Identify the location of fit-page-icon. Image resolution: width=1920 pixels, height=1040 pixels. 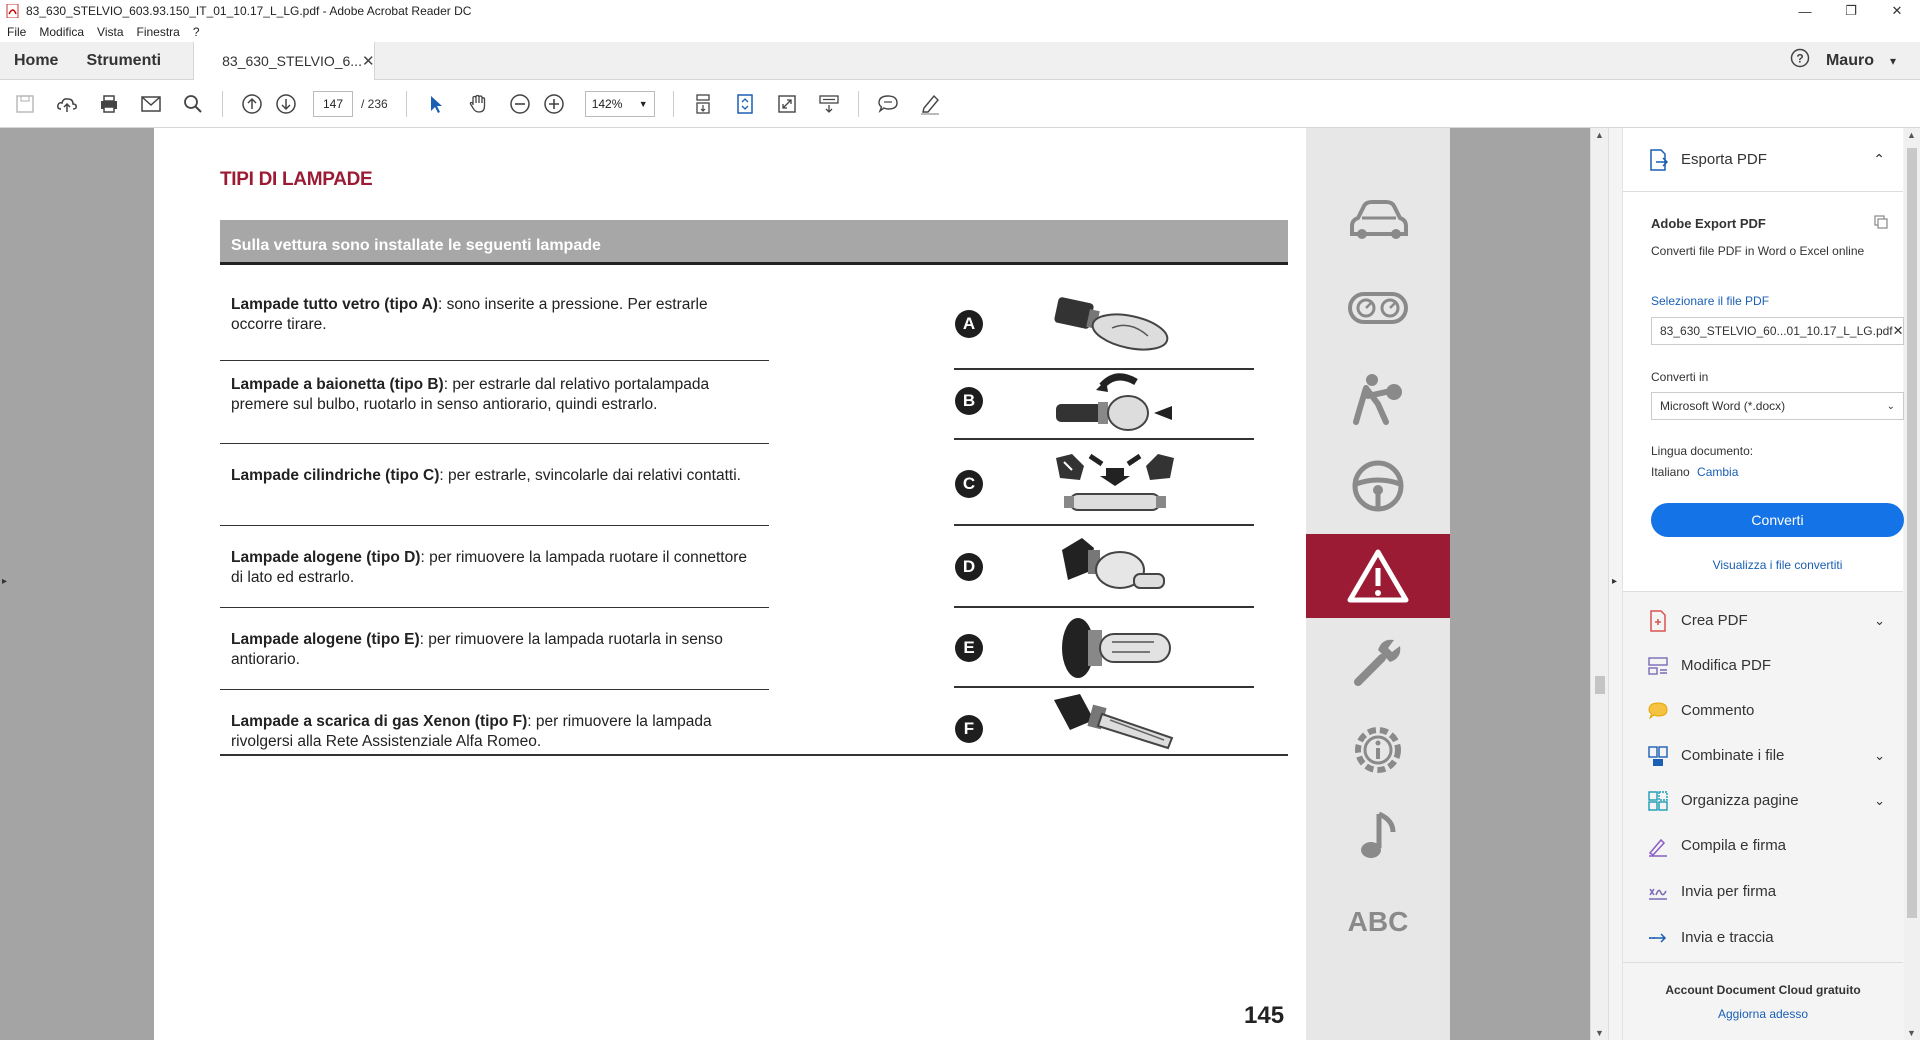
(745, 104).